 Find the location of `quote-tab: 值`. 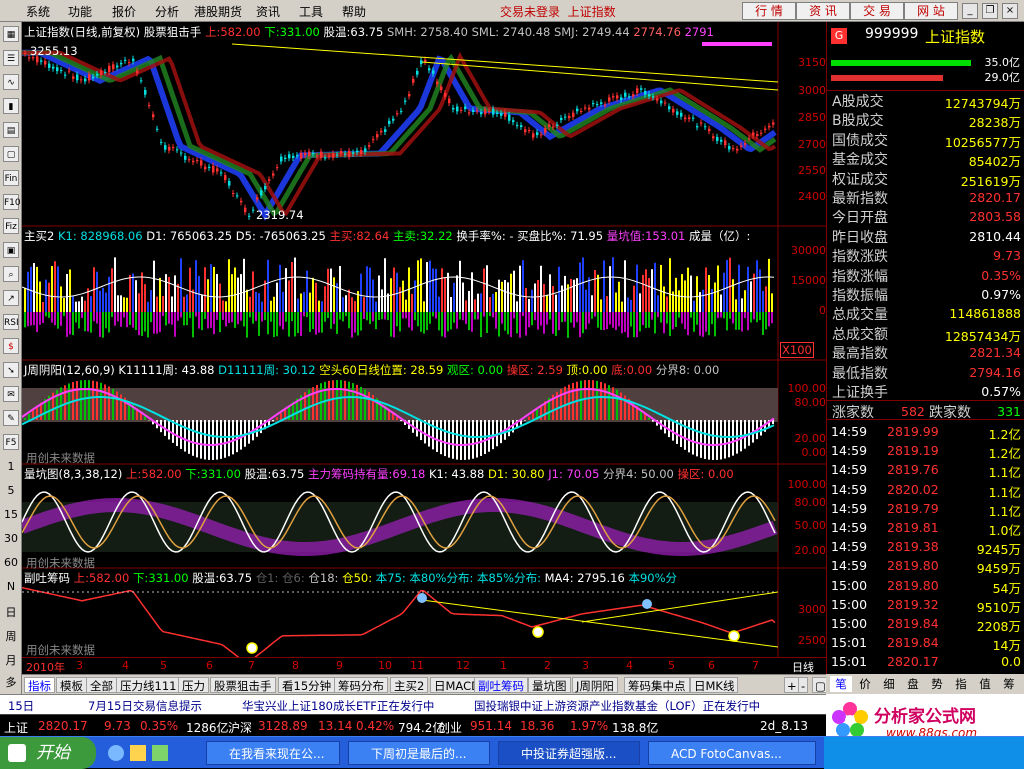

quote-tab: 值 is located at coordinates (985, 684).